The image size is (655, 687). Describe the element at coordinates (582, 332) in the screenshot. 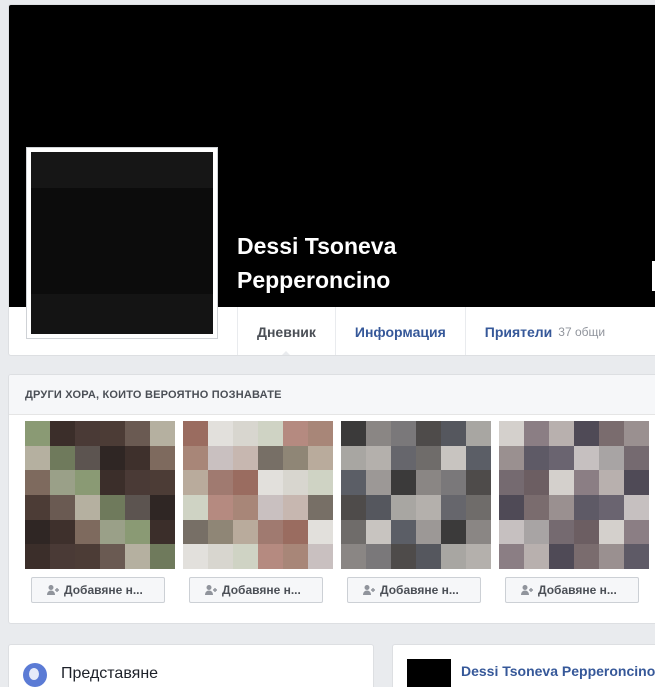

I see `mutual-friends-count: 37 общи` at that location.